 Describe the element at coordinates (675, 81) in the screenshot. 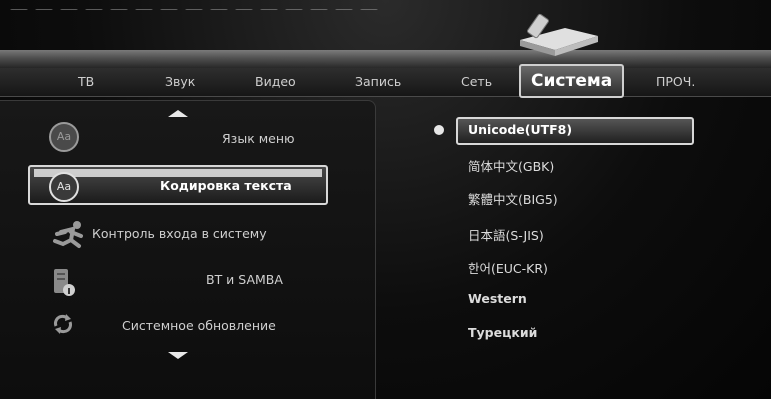

I see `tab-other: ПРОЧ.` at that location.